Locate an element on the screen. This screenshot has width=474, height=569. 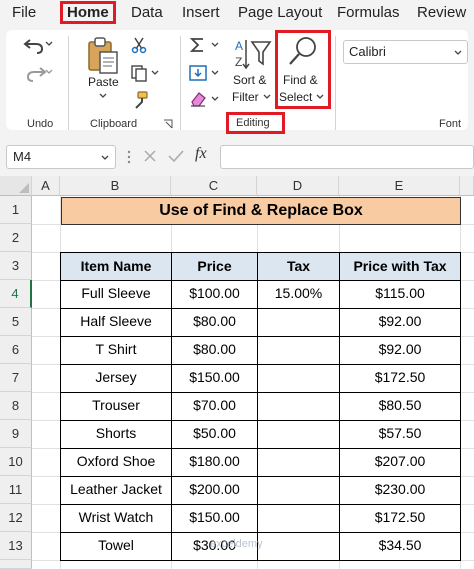
cut-icon is located at coordinates (139, 45).